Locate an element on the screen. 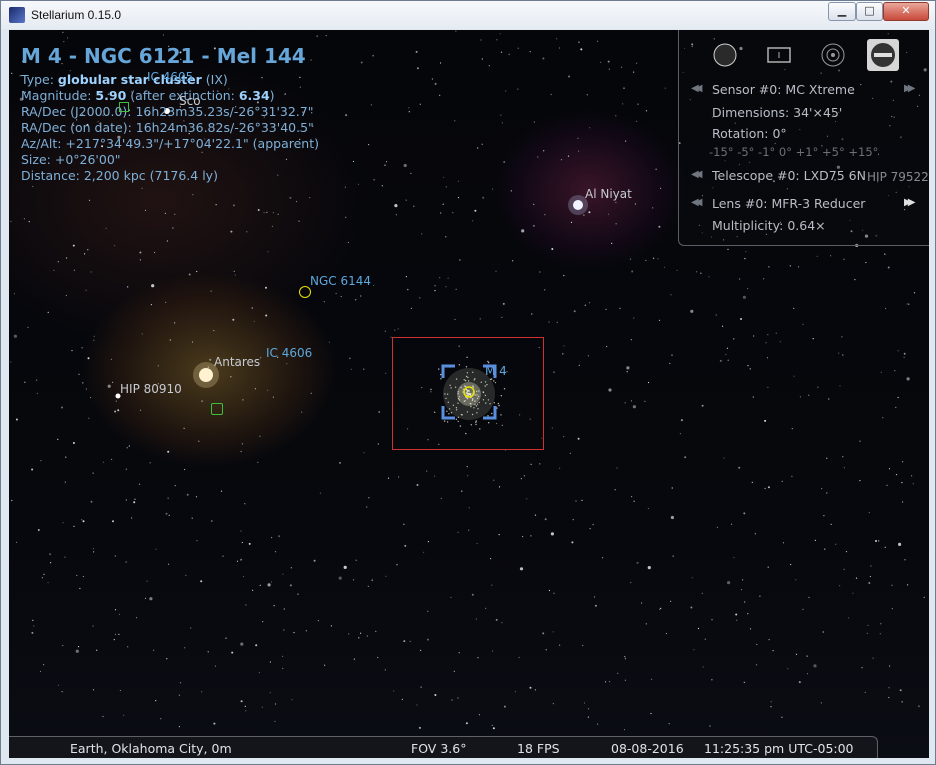 This screenshot has height=765, width=936. telrad-toggle-button is located at coordinates (833, 55).